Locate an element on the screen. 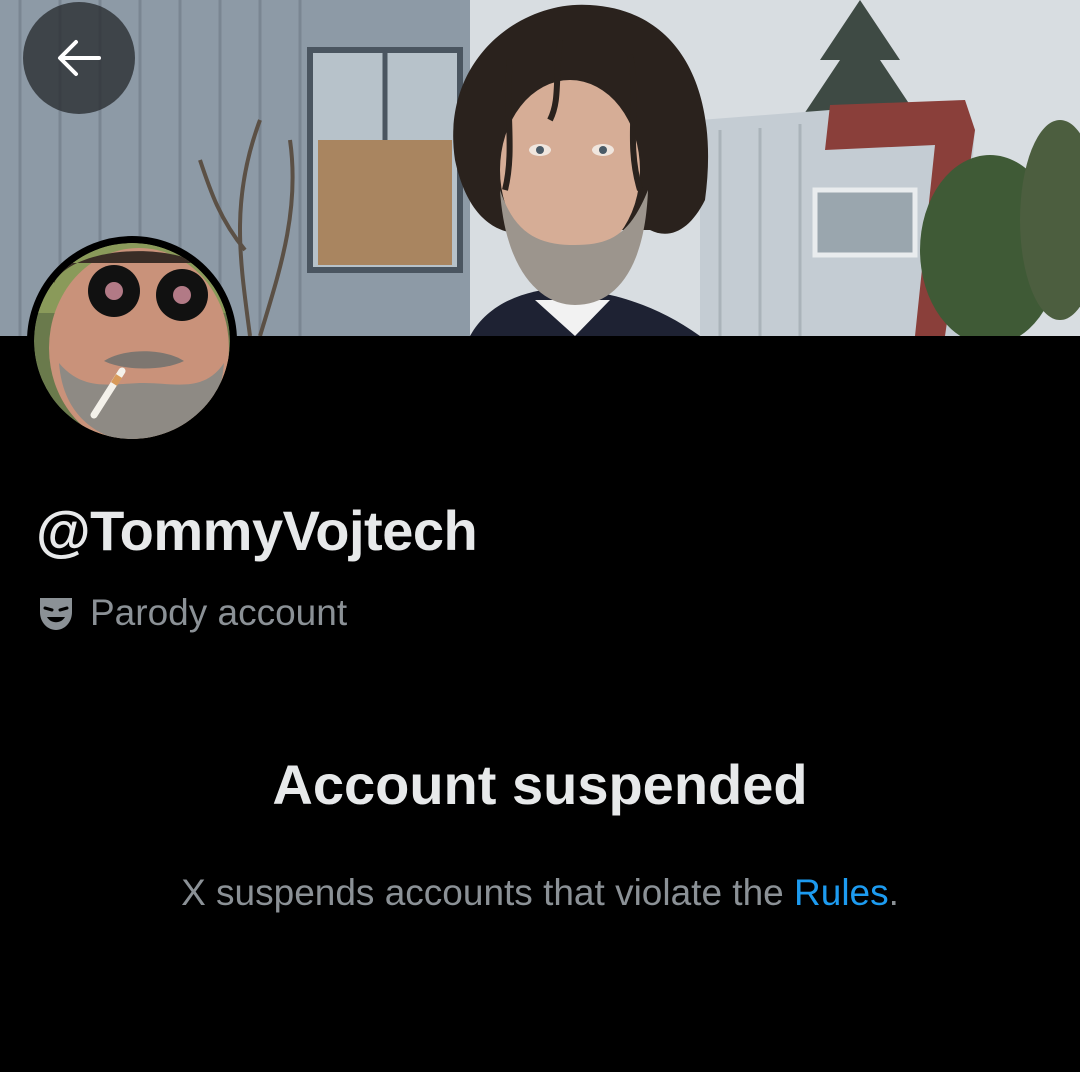 This screenshot has width=1080, height=1072. profile-handle: @TommyVojtech is located at coordinates (257, 530).